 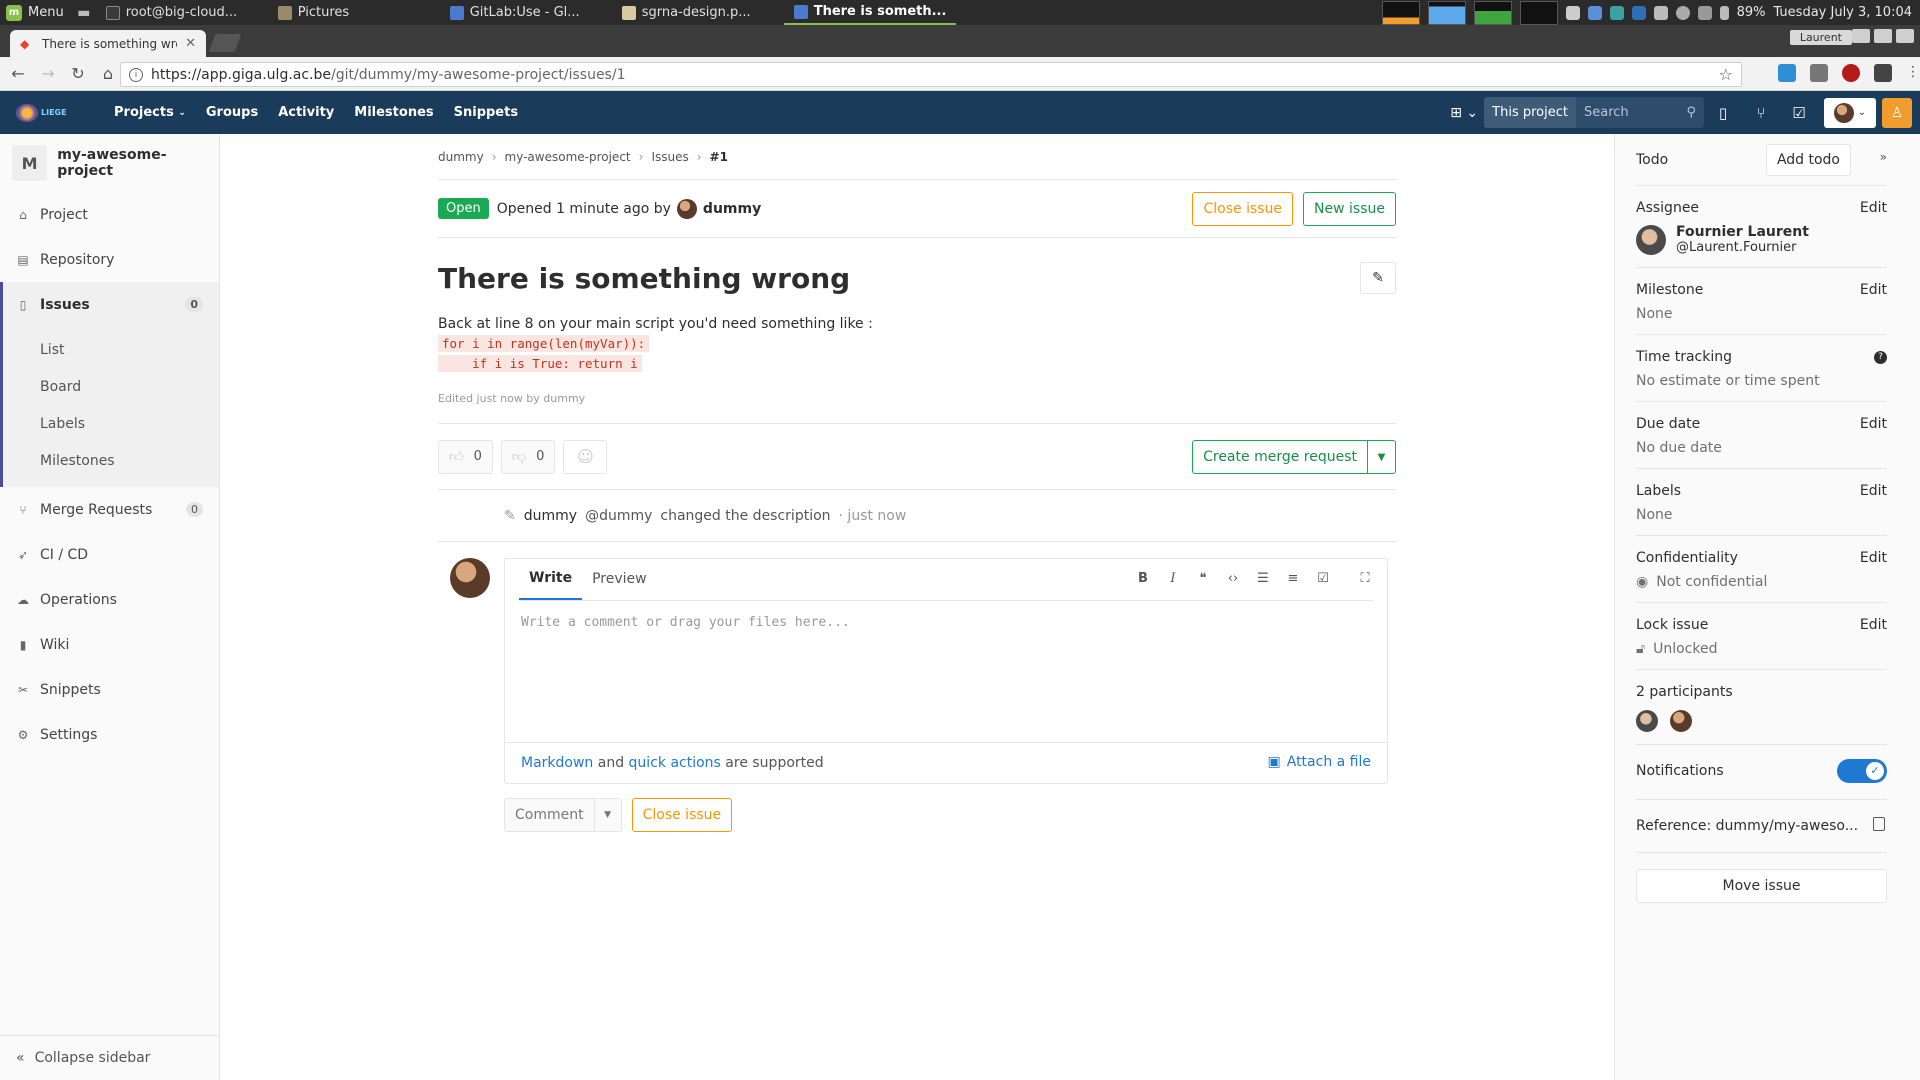 I want to click on show-desktop-icon: ▬, so click(x=84, y=13).